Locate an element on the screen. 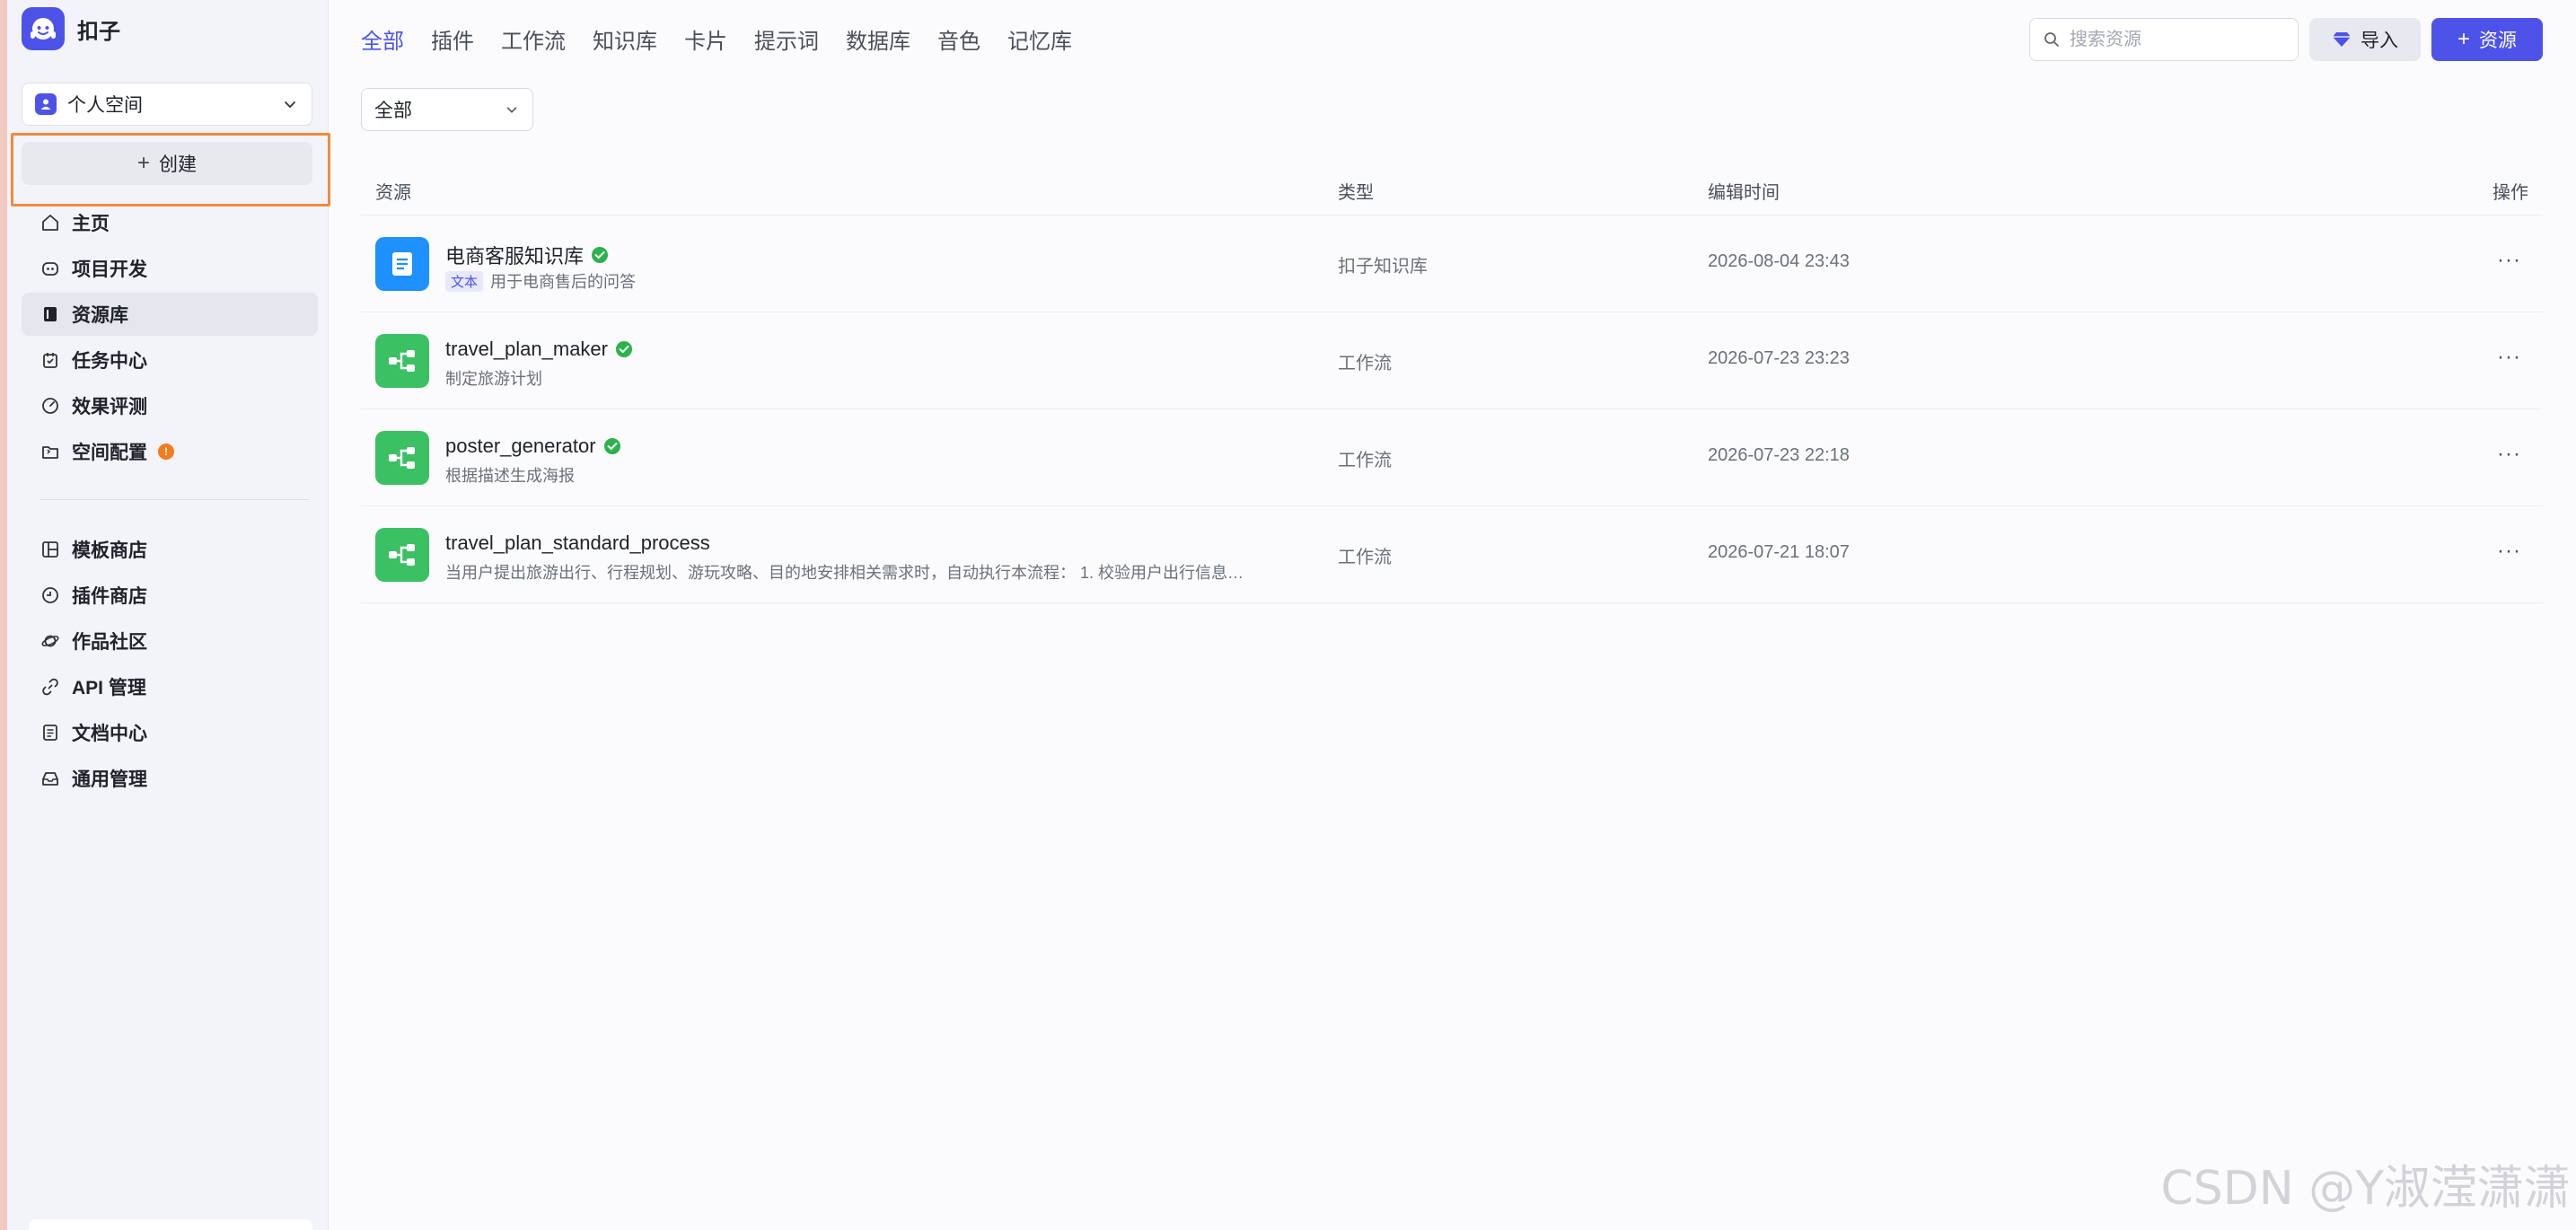 The width and height of the screenshot is (2576, 1230). sidebar-item-community: 作品社区 is located at coordinates (170, 641).